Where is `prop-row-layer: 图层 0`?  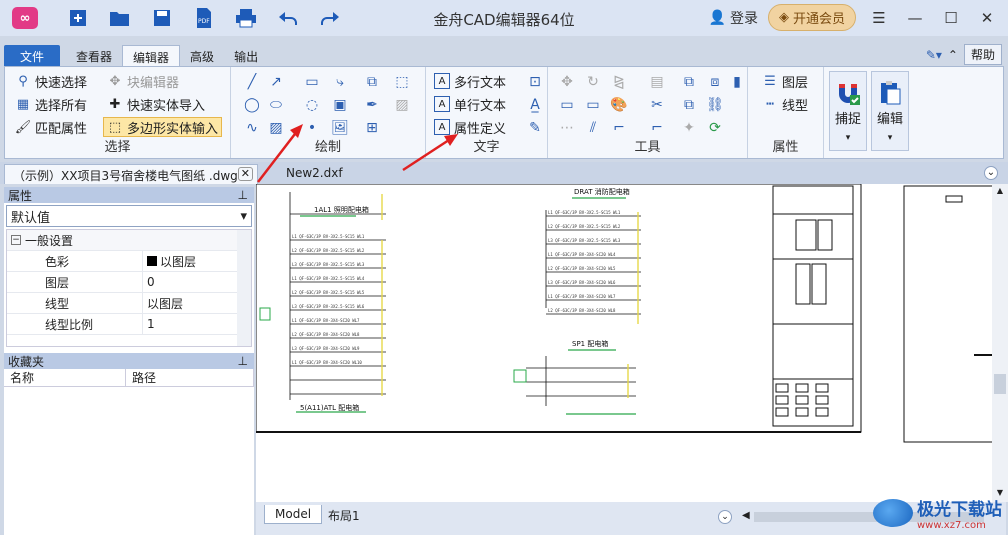
prop-row-layer: 图层 0 is located at coordinates (129, 282).